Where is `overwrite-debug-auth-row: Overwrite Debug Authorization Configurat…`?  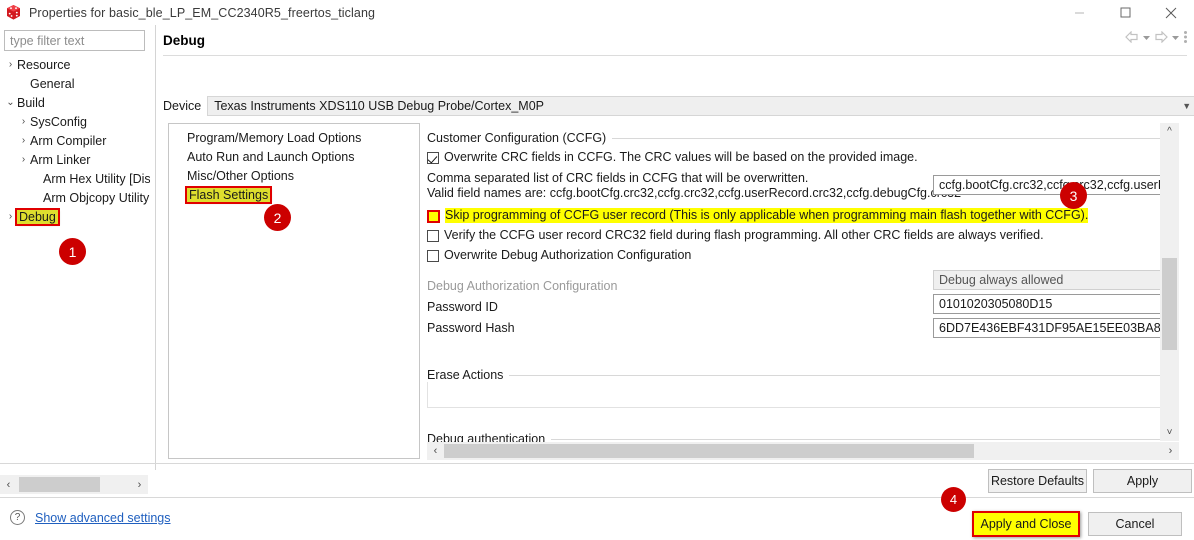
overwrite-debug-auth-row: Overwrite Debug Authorization Configurat… is located at coordinates (799, 255).